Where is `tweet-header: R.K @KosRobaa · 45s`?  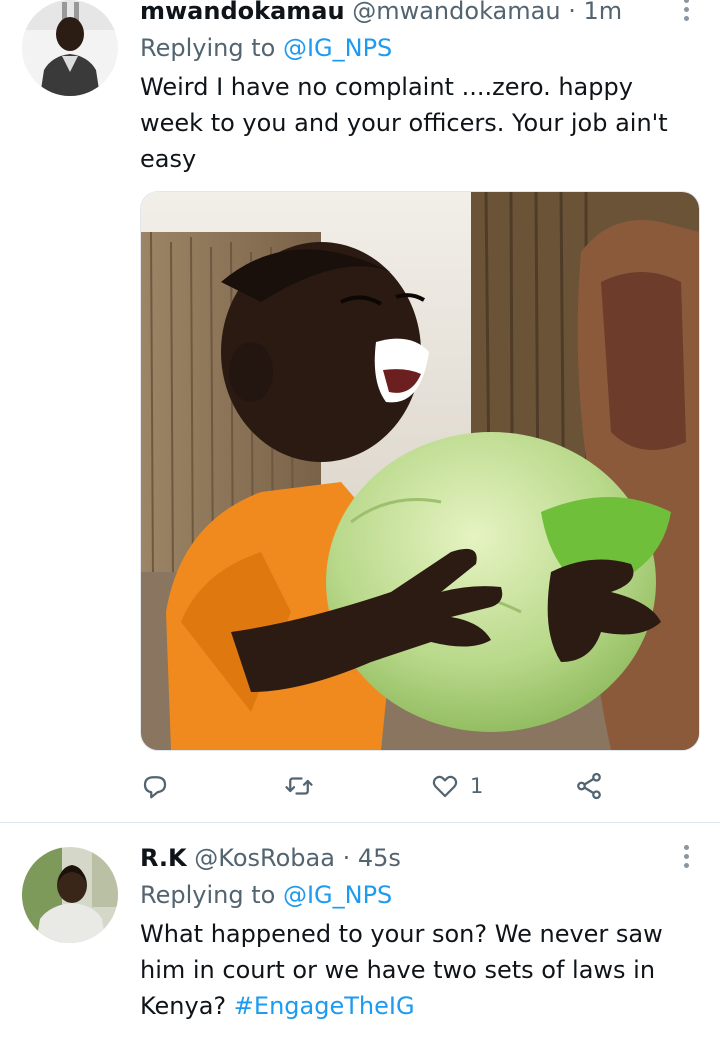
tweet-header: R.K @KosRobaa · 45s is located at coordinates (270, 858).